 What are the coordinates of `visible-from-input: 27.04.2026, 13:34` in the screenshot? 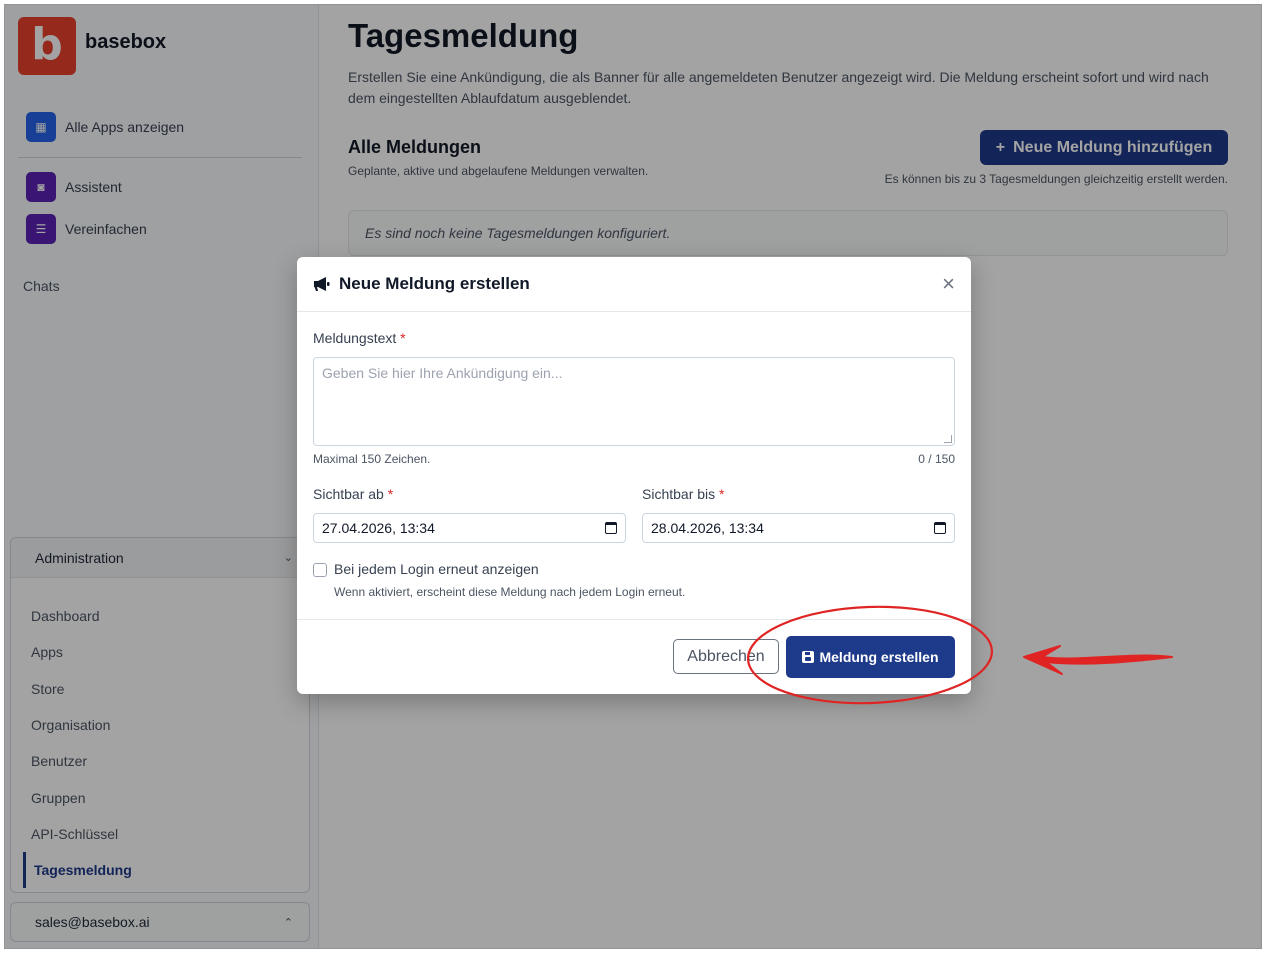 It's located at (469, 528).